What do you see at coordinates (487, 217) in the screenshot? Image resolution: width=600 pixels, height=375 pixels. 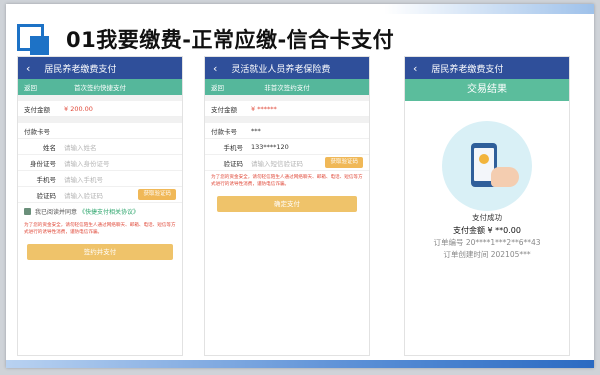 I see `success-text: 支付成功` at bounding box center [487, 217].